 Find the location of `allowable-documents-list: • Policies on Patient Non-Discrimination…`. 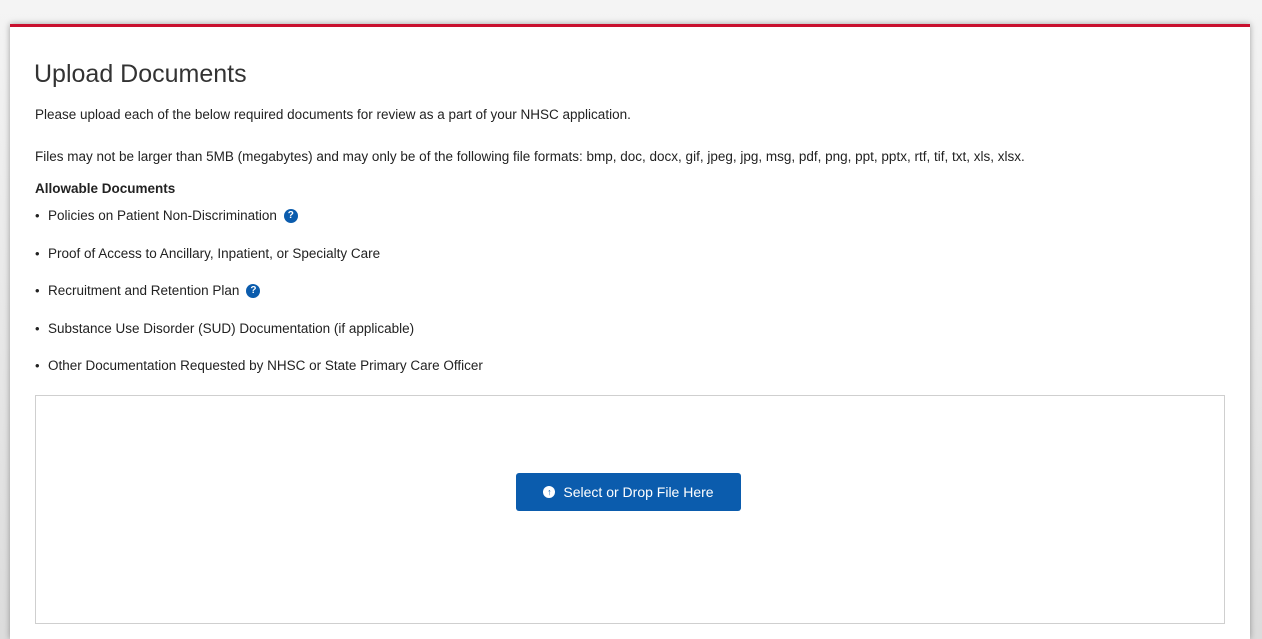

allowable-documents-list: • Policies on Patient Non-Discrimination… is located at coordinates (259, 301).